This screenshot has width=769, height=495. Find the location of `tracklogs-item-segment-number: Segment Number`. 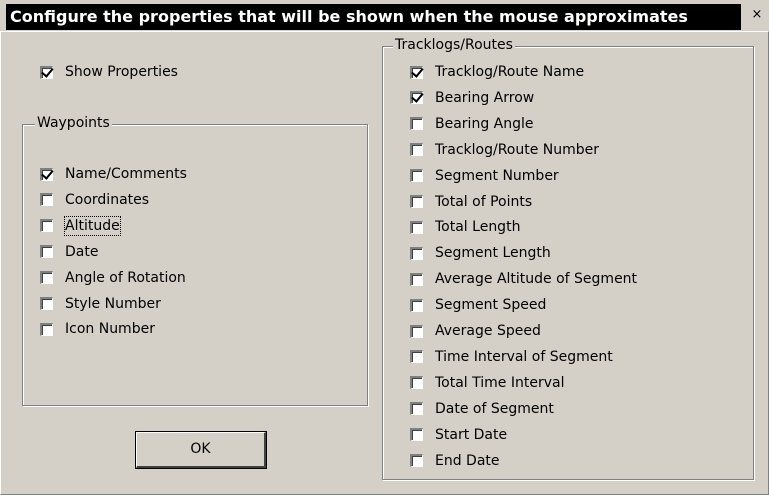

tracklogs-item-segment-number: Segment Number is located at coordinates (484, 176).